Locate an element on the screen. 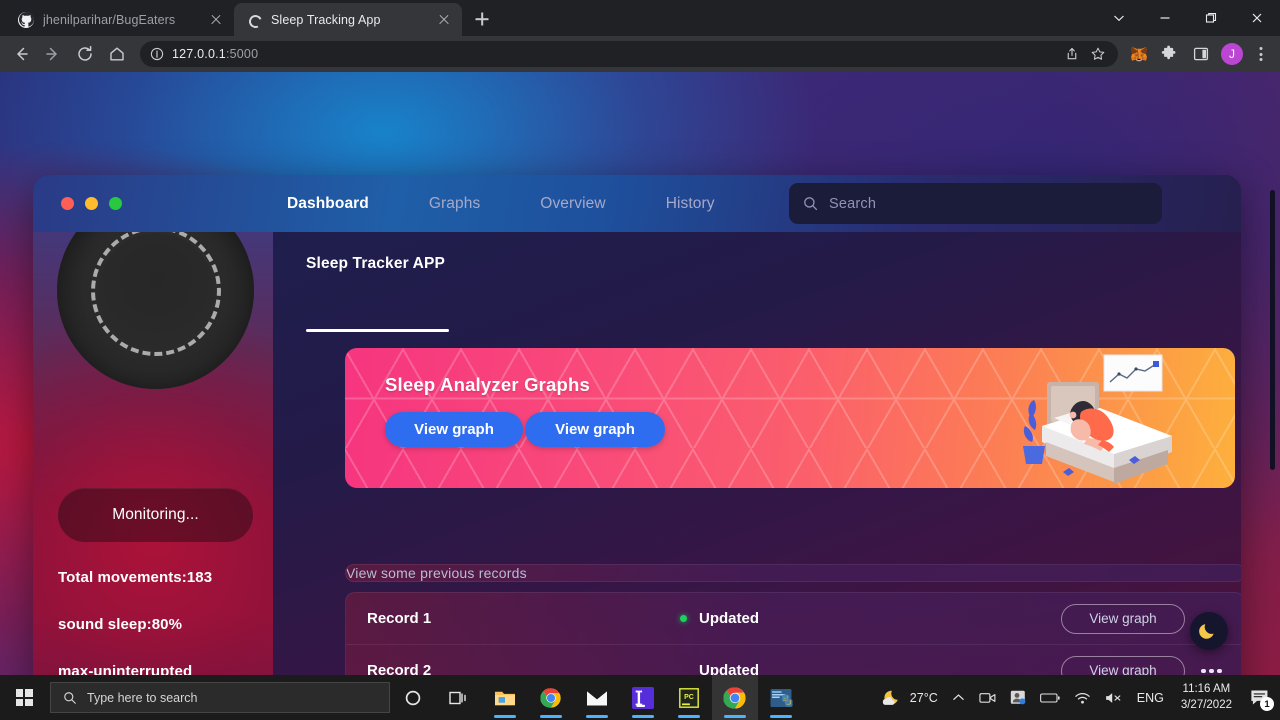 This screenshot has height=720, width=1280. site-info-icon is located at coordinates (157, 54).